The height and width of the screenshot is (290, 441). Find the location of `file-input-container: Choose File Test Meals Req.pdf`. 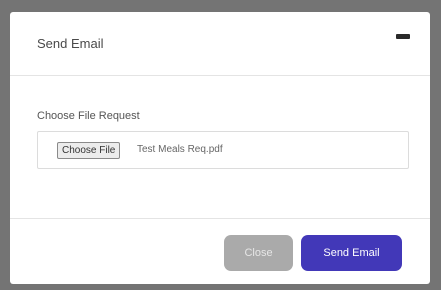

file-input-container: Choose File Test Meals Req.pdf is located at coordinates (223, 150).